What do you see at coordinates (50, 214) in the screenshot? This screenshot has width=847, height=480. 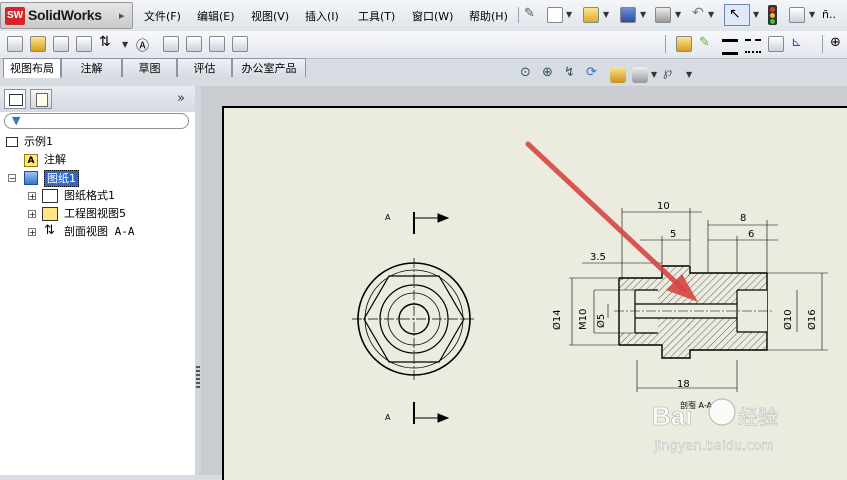 I see `drawing-view-icon` at bounding box center [50, 214].